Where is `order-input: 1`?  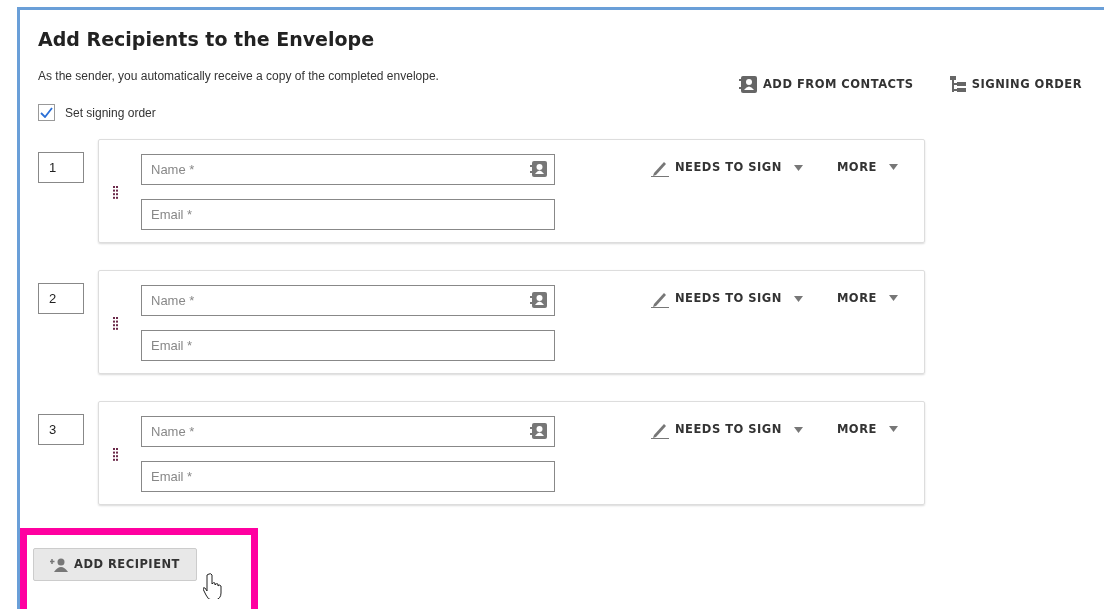
order-input: 1 is located at coordinates (61, 167).